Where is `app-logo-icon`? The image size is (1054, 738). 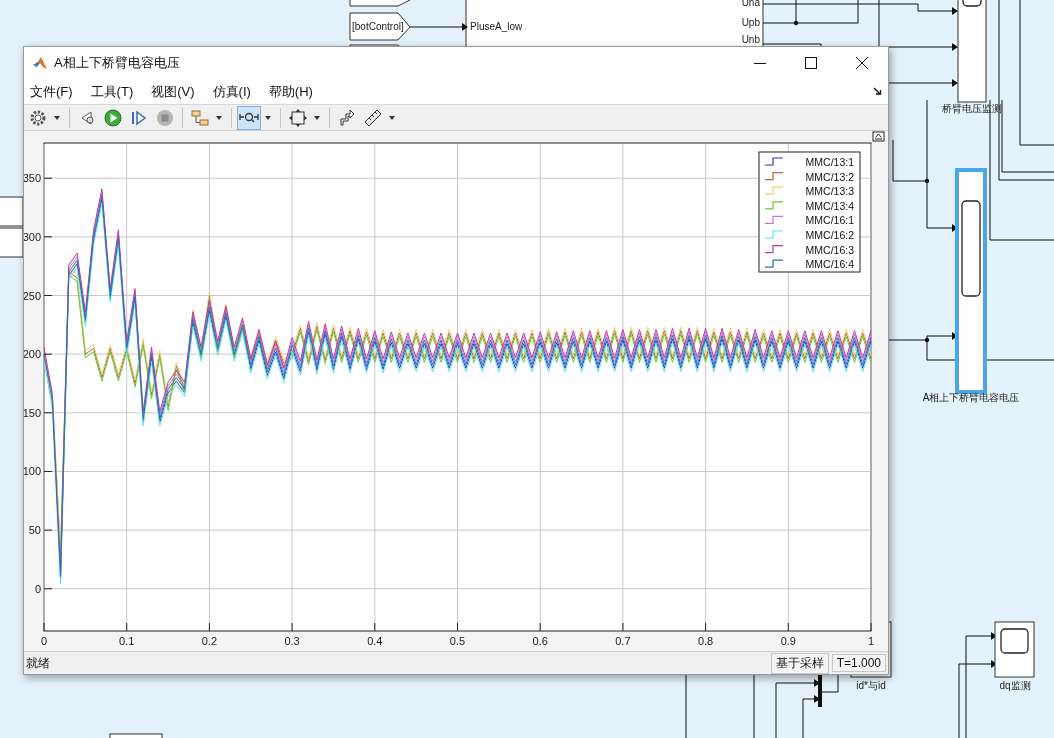
app-logo-icon is located at coordinates (40, 63).